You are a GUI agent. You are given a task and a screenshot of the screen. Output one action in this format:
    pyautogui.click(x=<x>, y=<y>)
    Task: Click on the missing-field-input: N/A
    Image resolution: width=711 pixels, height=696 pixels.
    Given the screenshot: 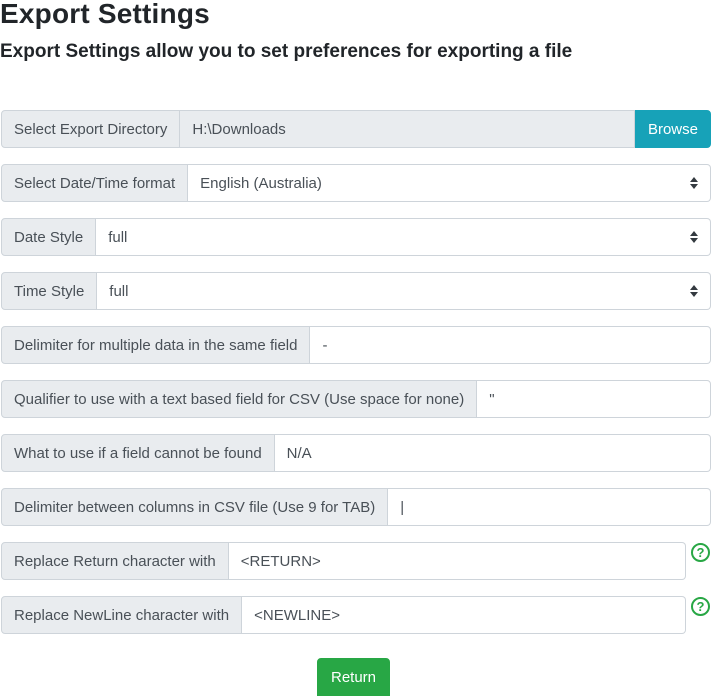 What is the action you would take?
    pyautogui.click(x=492, y=453)
    